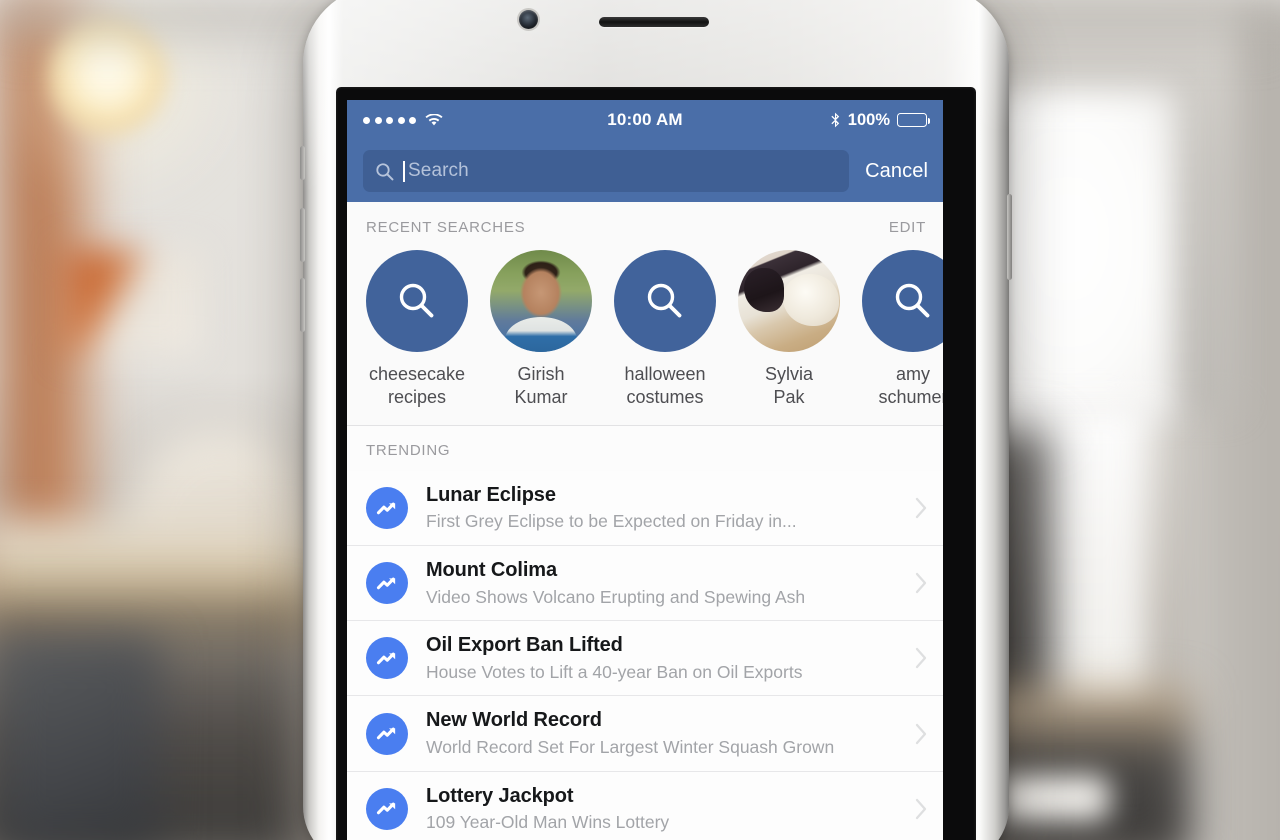 This screenshot has height=840, width=1280. Describe the element at coordinates (528, 19) in the screenshot. I see `front-camera-icon` at that location.